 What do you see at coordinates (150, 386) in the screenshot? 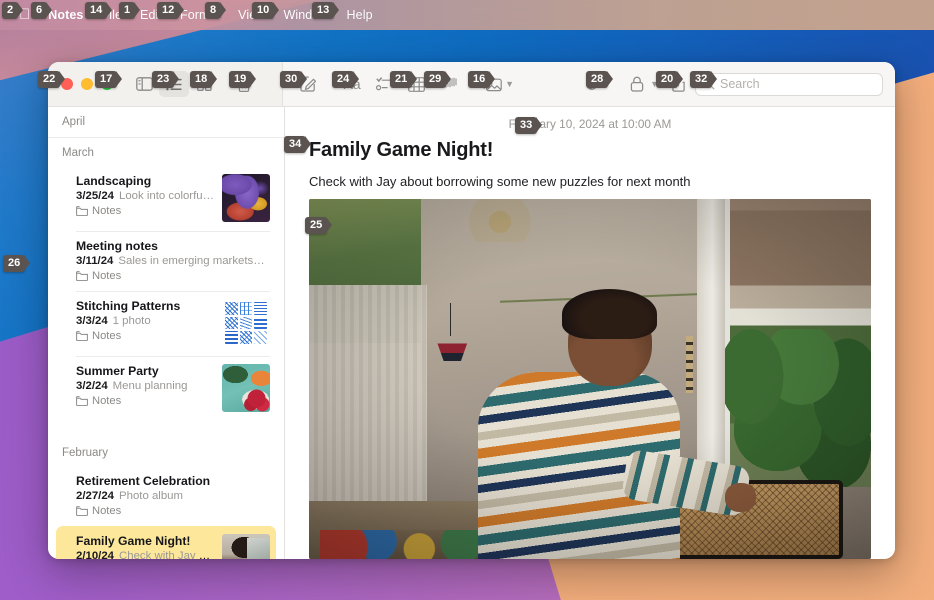
I see `note-snippet: Menu planning` at bounding box center [150, 386].